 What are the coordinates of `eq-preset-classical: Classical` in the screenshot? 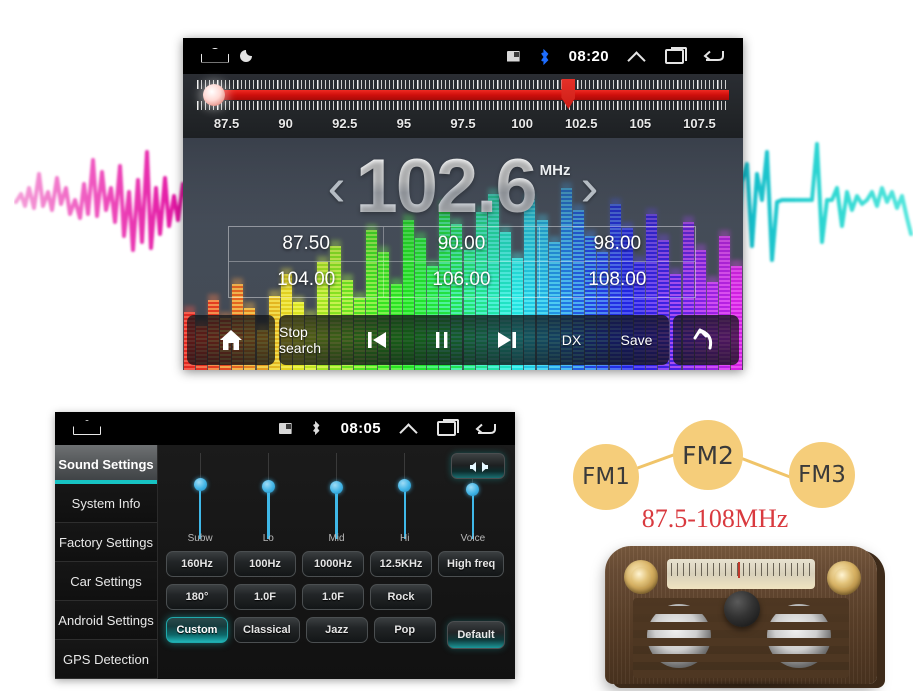 It's located at (267, 630).